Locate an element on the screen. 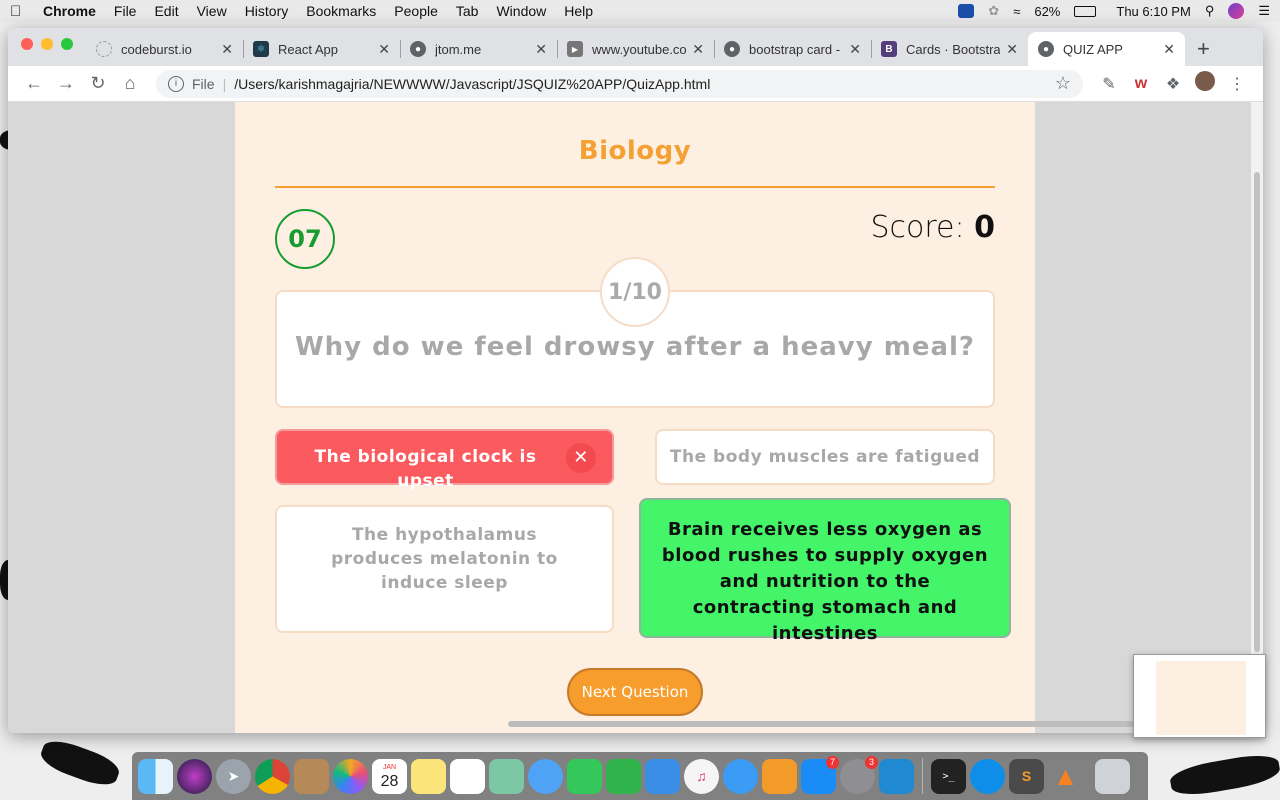 The width and height of the screenshot is (1280, 800). messages-icon is located at coordinates (545, 776).